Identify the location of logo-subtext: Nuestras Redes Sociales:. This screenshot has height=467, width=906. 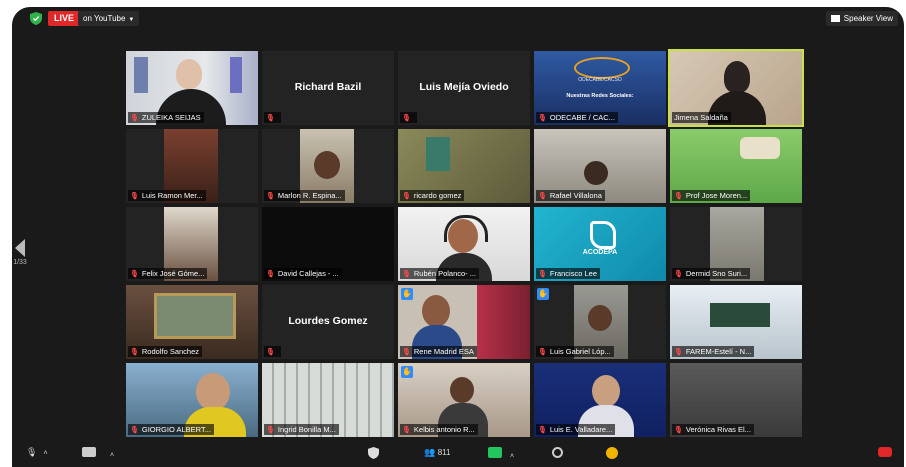
(600, 96).